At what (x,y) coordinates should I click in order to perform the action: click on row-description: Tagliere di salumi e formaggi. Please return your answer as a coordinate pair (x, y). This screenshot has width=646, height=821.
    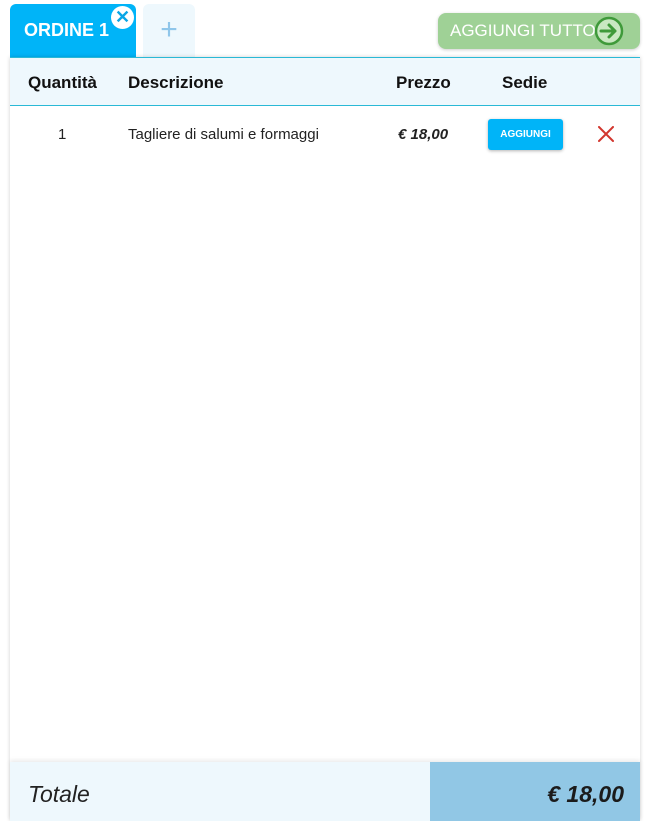
    Looking at the image, I should click on (223, 134).